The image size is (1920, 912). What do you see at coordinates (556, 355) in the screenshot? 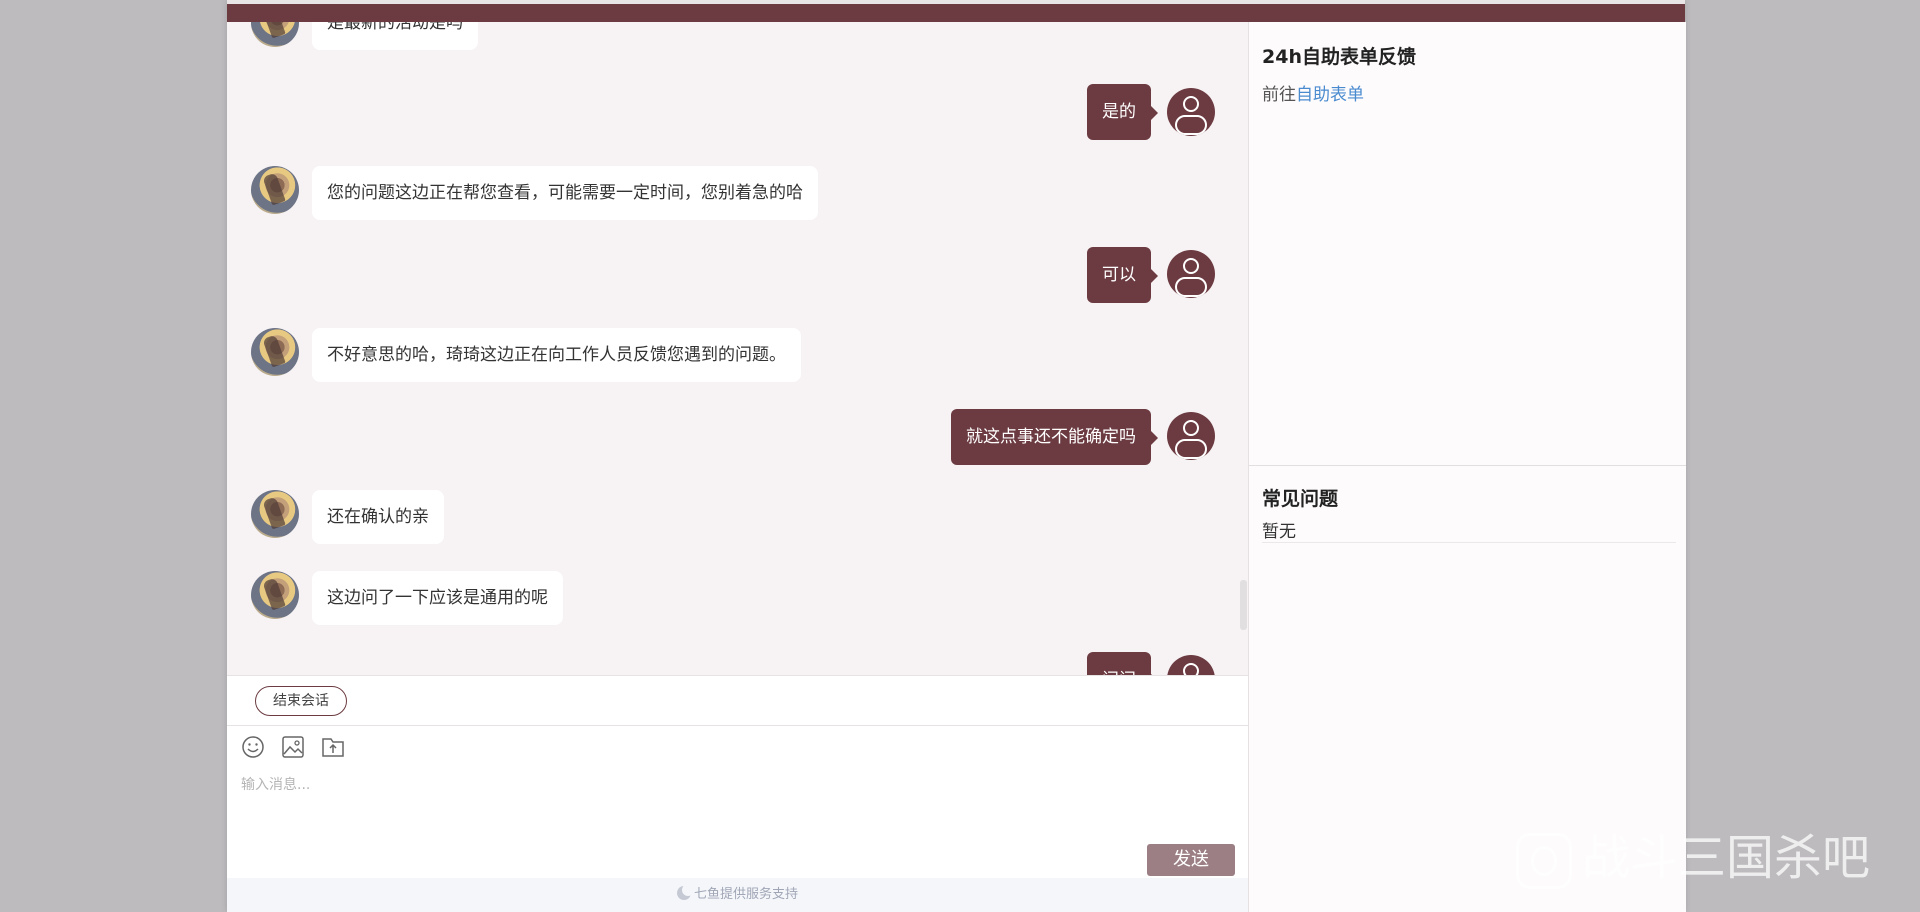
I see `agent-message: 不好意思的哈，琦琦这边正在向工作人员反馈您遇到的问题。` at bounding box center [556, 355].